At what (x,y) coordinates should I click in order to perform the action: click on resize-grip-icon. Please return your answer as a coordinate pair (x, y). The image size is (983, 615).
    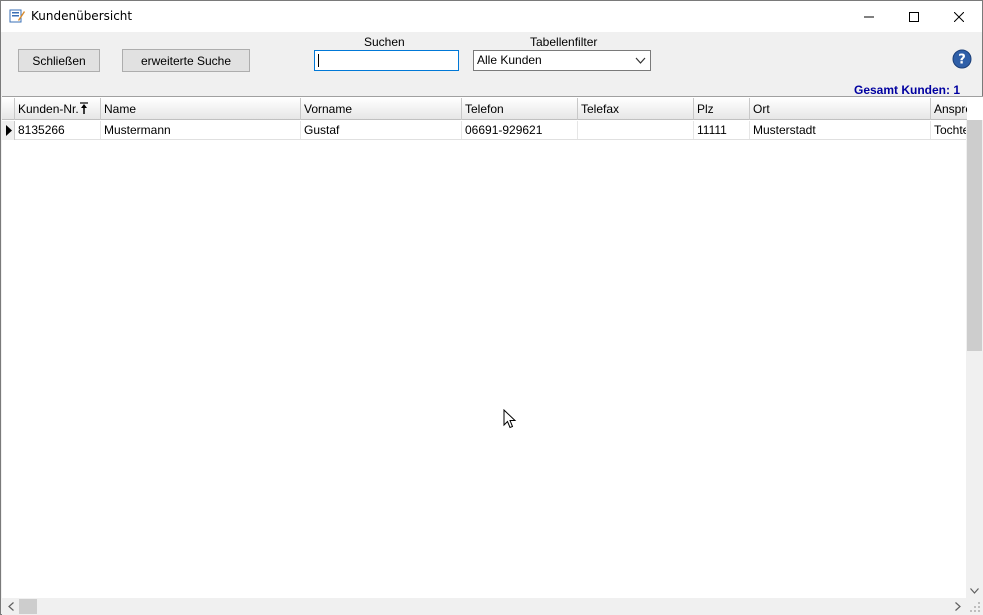
    Looking at the image, I should click on (975, 607).